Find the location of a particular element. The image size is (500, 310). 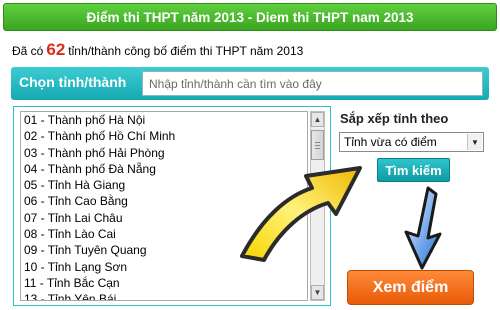

sort-label: Sắp xếp tỉnh theo is located at coordinates (394, 118).